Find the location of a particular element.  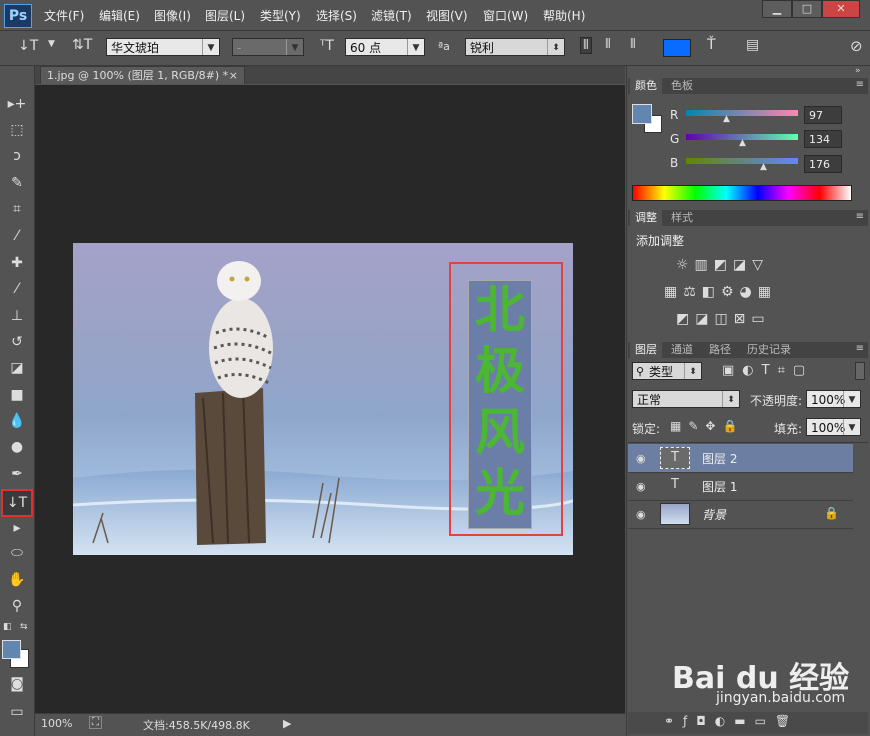

menu-help: 帮助(H) is located at coordinates (564, 15).